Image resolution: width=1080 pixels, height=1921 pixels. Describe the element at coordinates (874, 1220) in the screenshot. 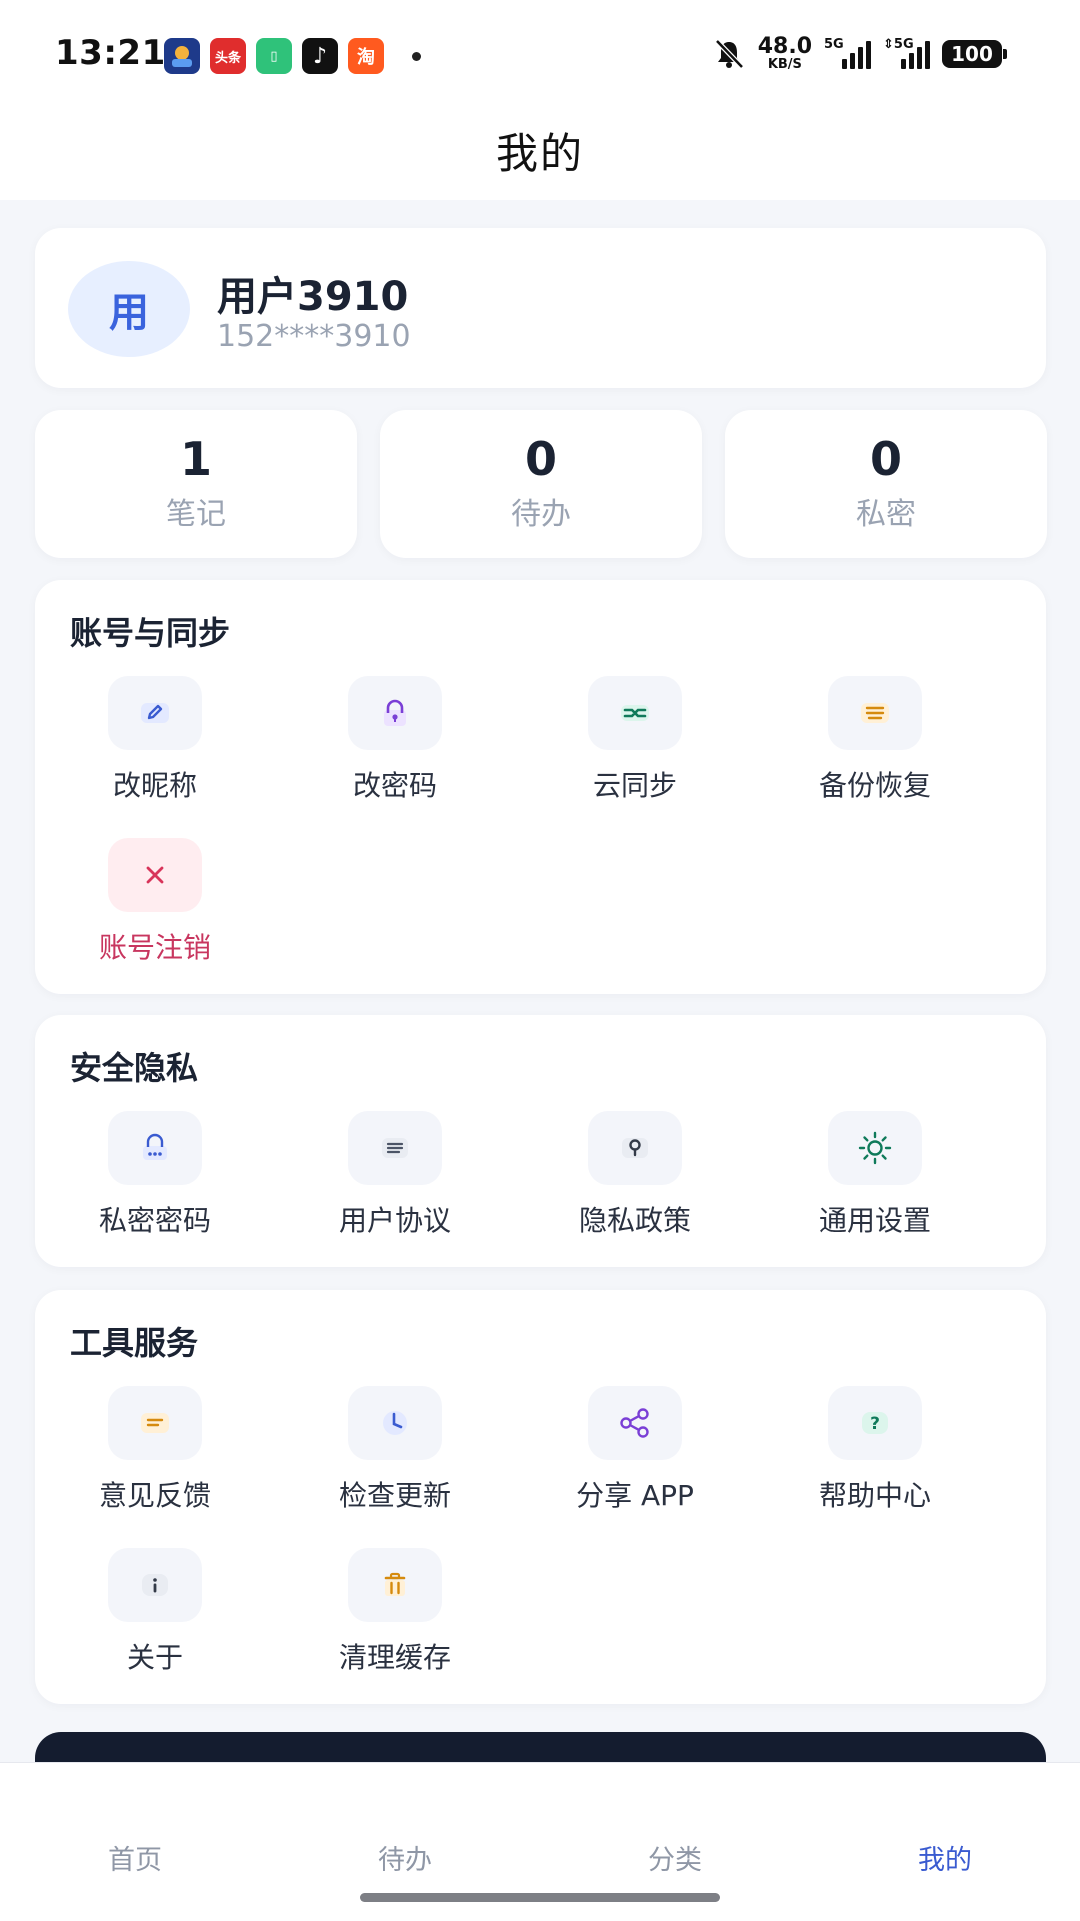

I see `menu-label: 通用设置` at that location.